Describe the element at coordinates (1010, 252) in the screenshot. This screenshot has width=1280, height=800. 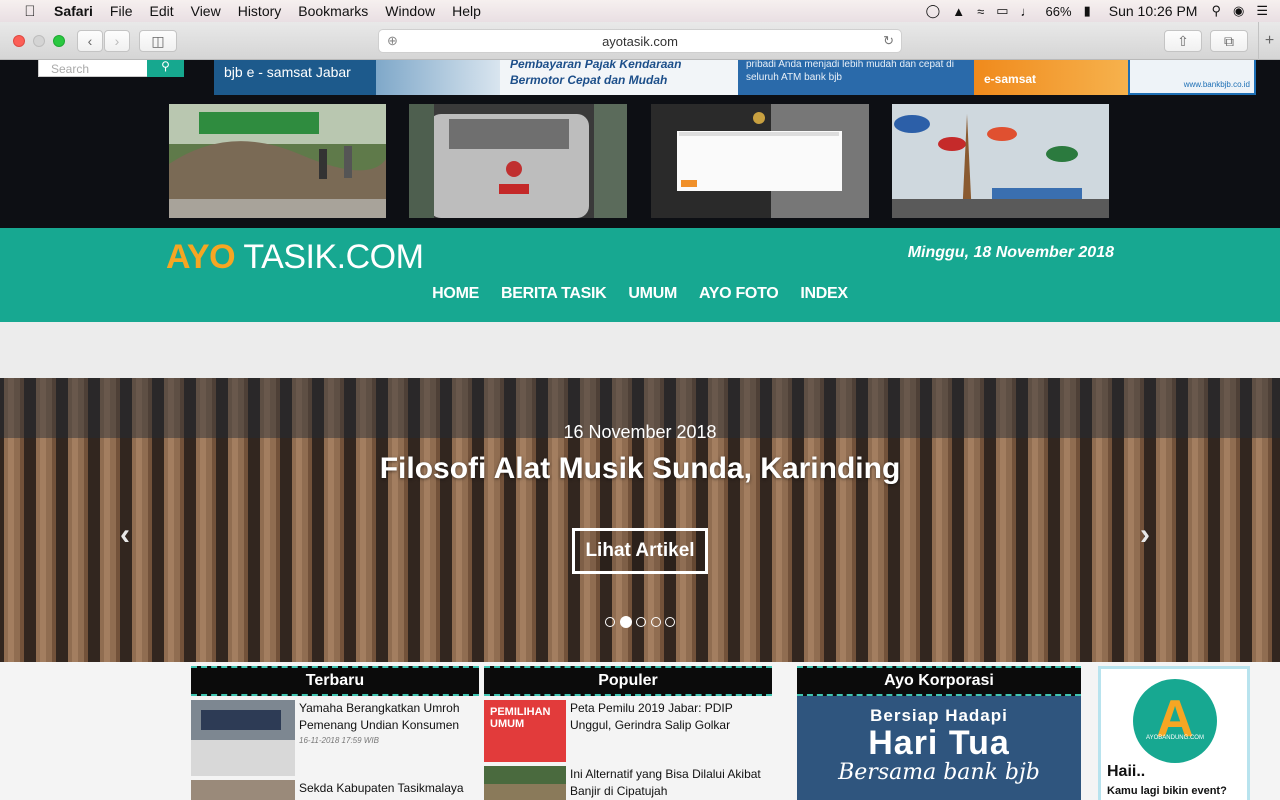
I see `header-date: Minggu, 18 November 2018` at that location.